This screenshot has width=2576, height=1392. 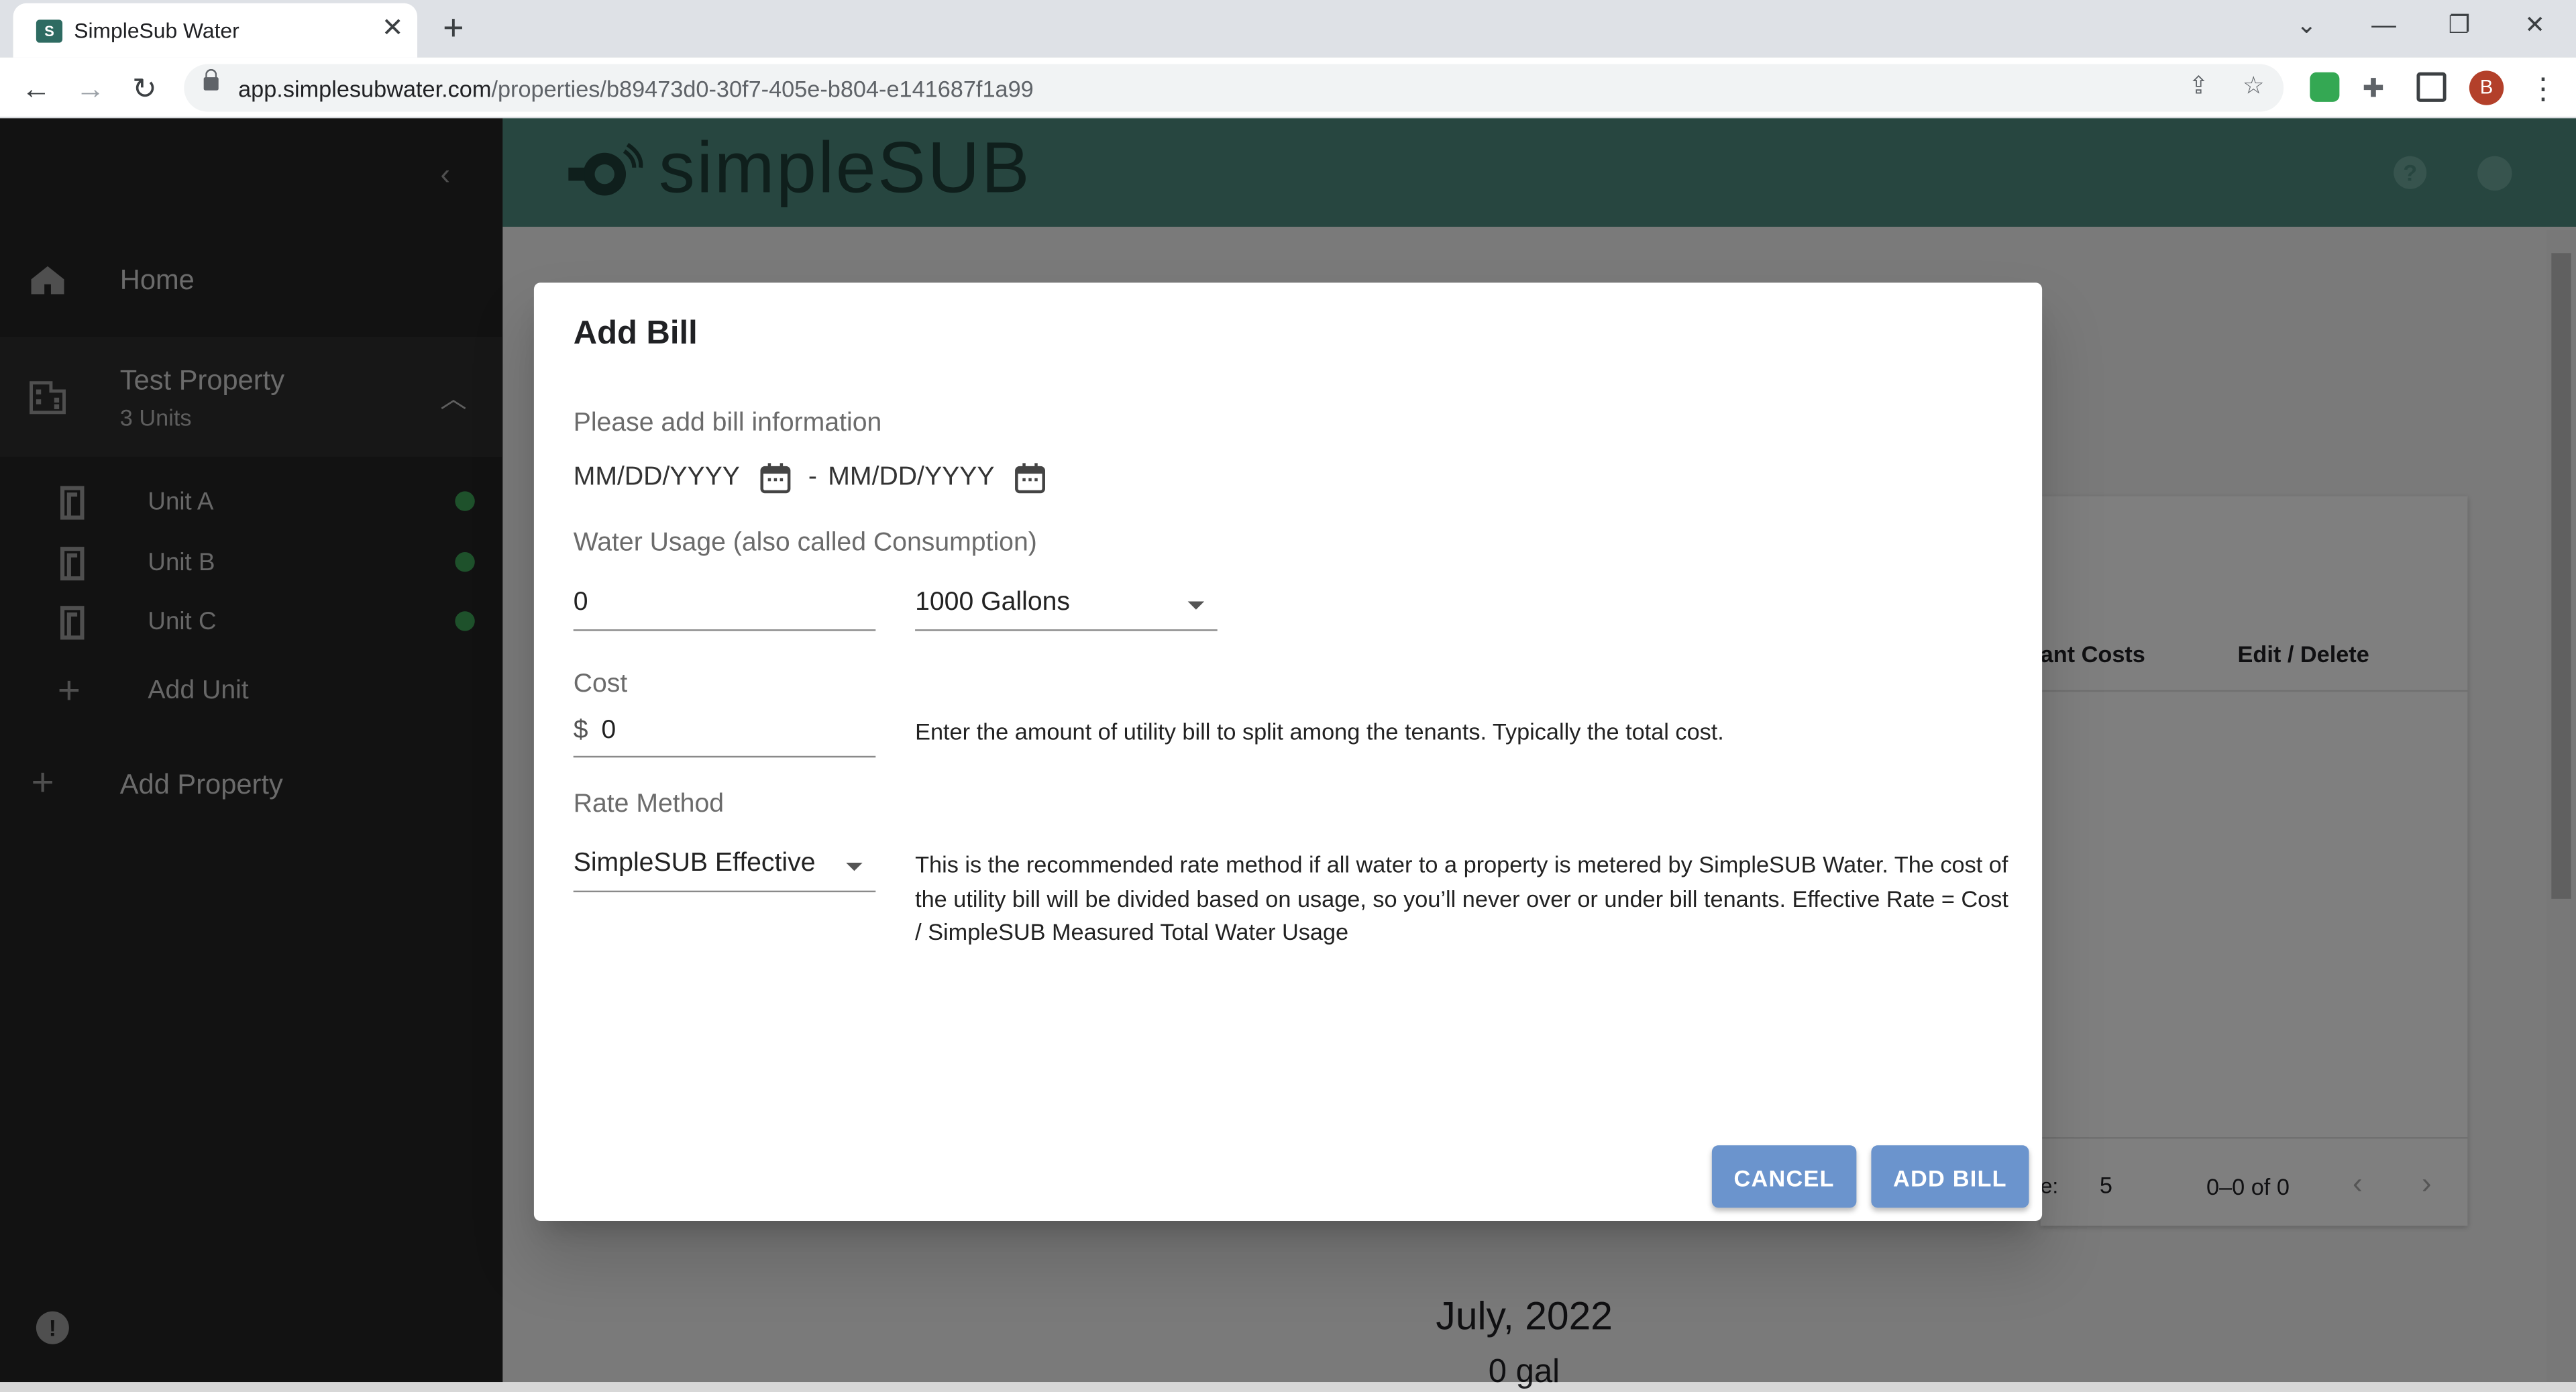 What do you see at coordinates (2254, 85) in the screenshot?
I see `bookmark-star-icon: ☆` at bounding box center [2254, 85].